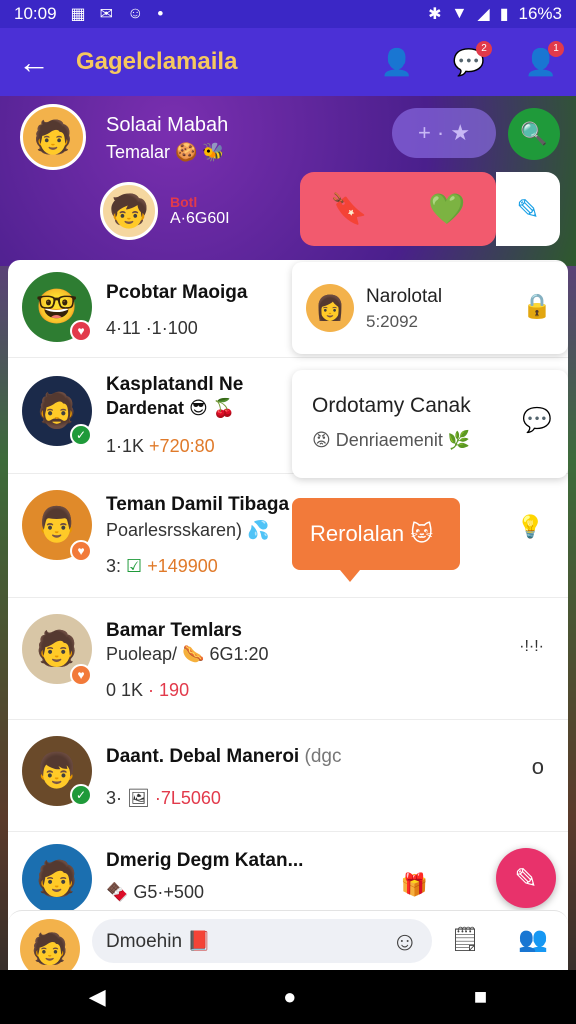  Describe the element at coordinates (392, 321) in the screenshot. I see `card-subtitle: 5:2092` at that location.